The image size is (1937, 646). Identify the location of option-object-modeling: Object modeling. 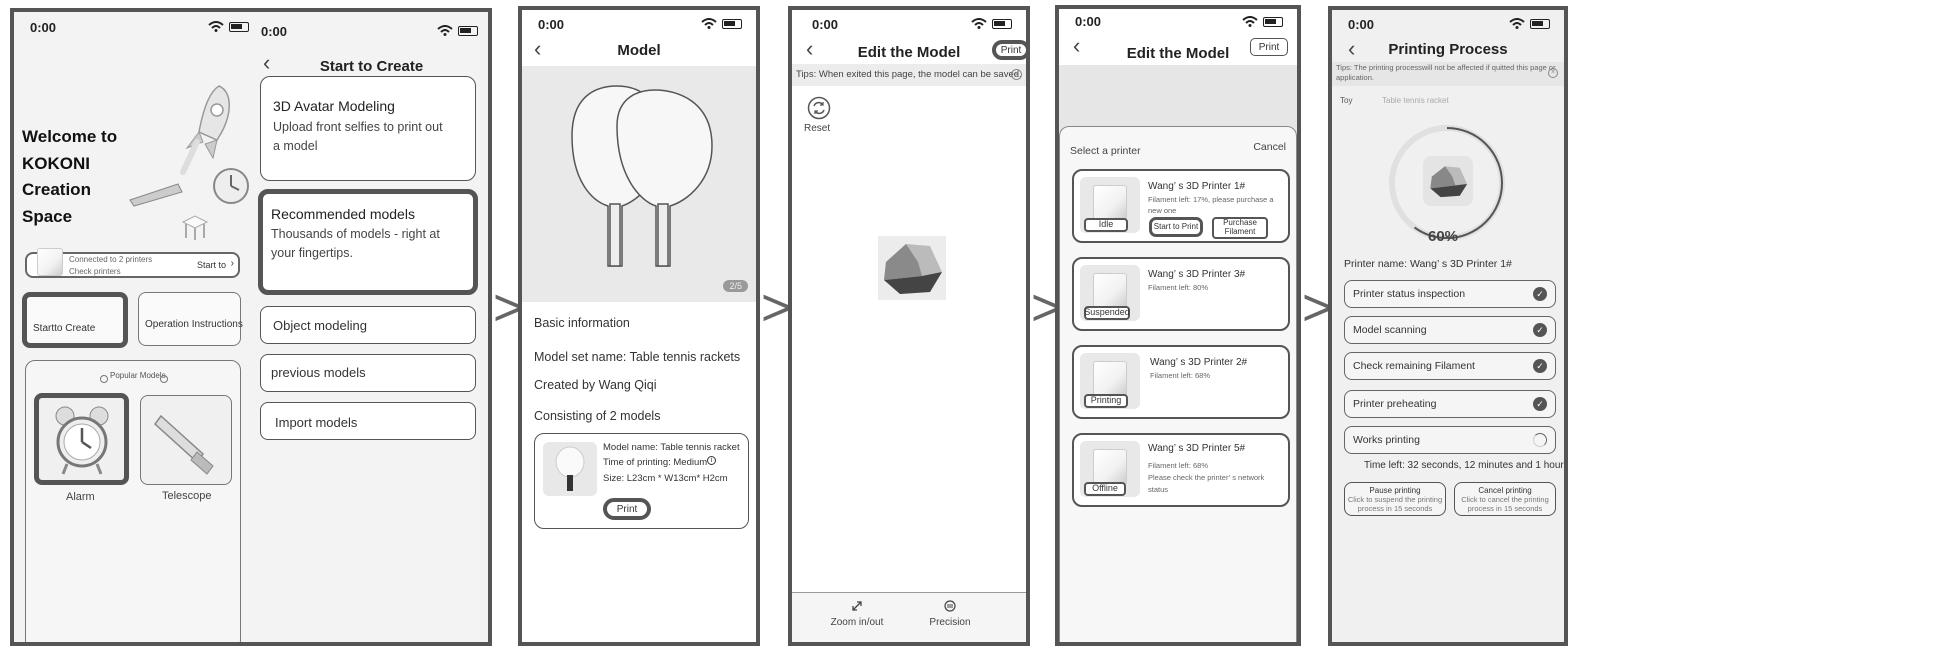
(368, 325).